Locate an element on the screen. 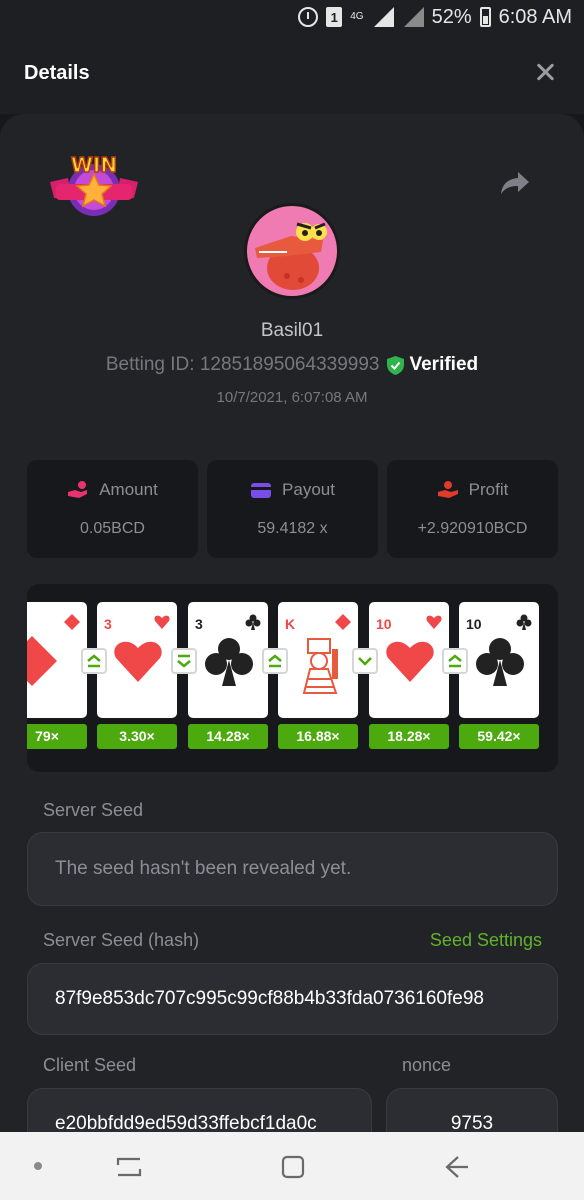 This screenshot has height=1200, width=584. stat-profit-label: Profit is located at coordinates (488, 489).